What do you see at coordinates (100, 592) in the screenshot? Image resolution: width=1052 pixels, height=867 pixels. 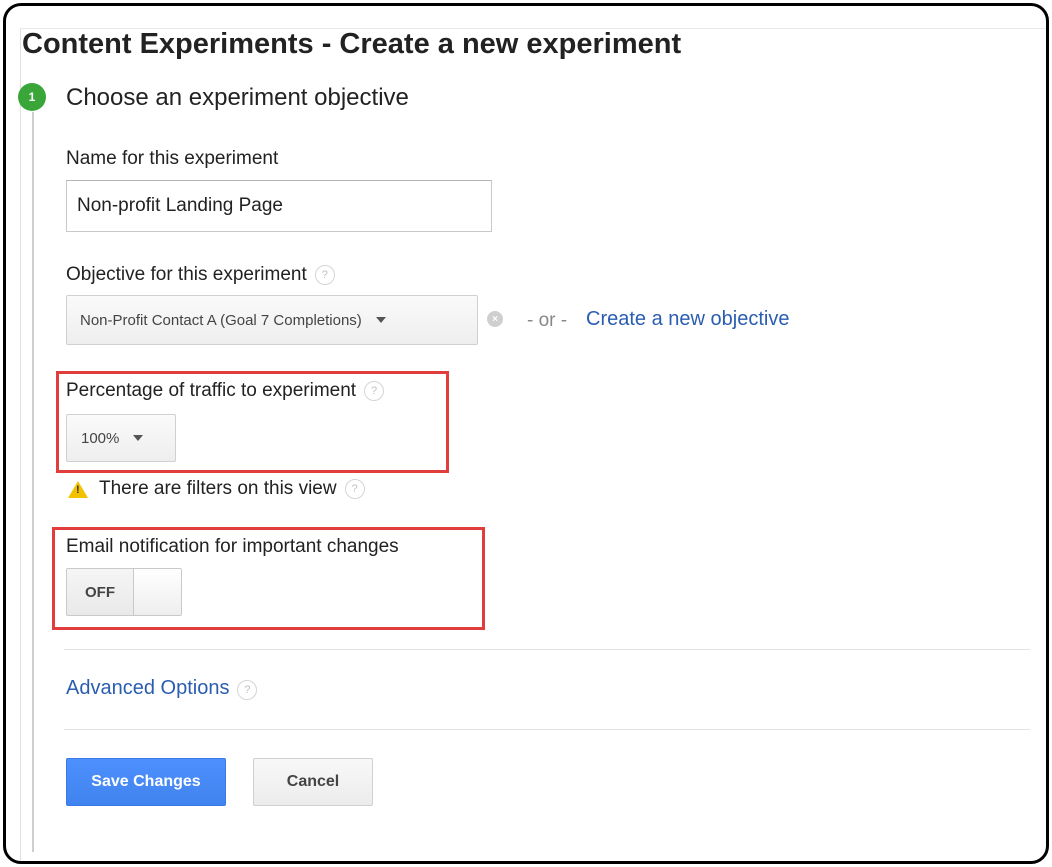 I see `toggle-state-label: OFF` at bounding box center [100, 592].